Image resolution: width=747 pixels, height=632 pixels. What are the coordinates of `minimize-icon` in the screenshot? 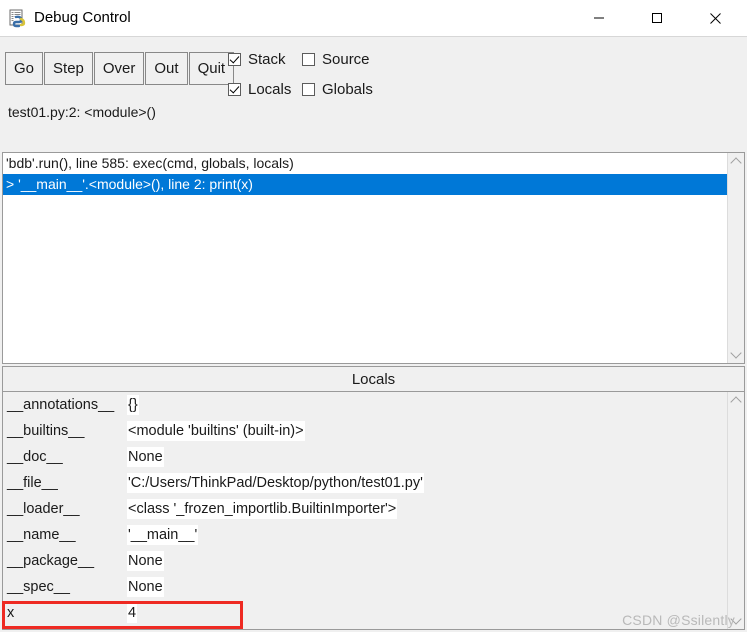 It's located at (599, 18).